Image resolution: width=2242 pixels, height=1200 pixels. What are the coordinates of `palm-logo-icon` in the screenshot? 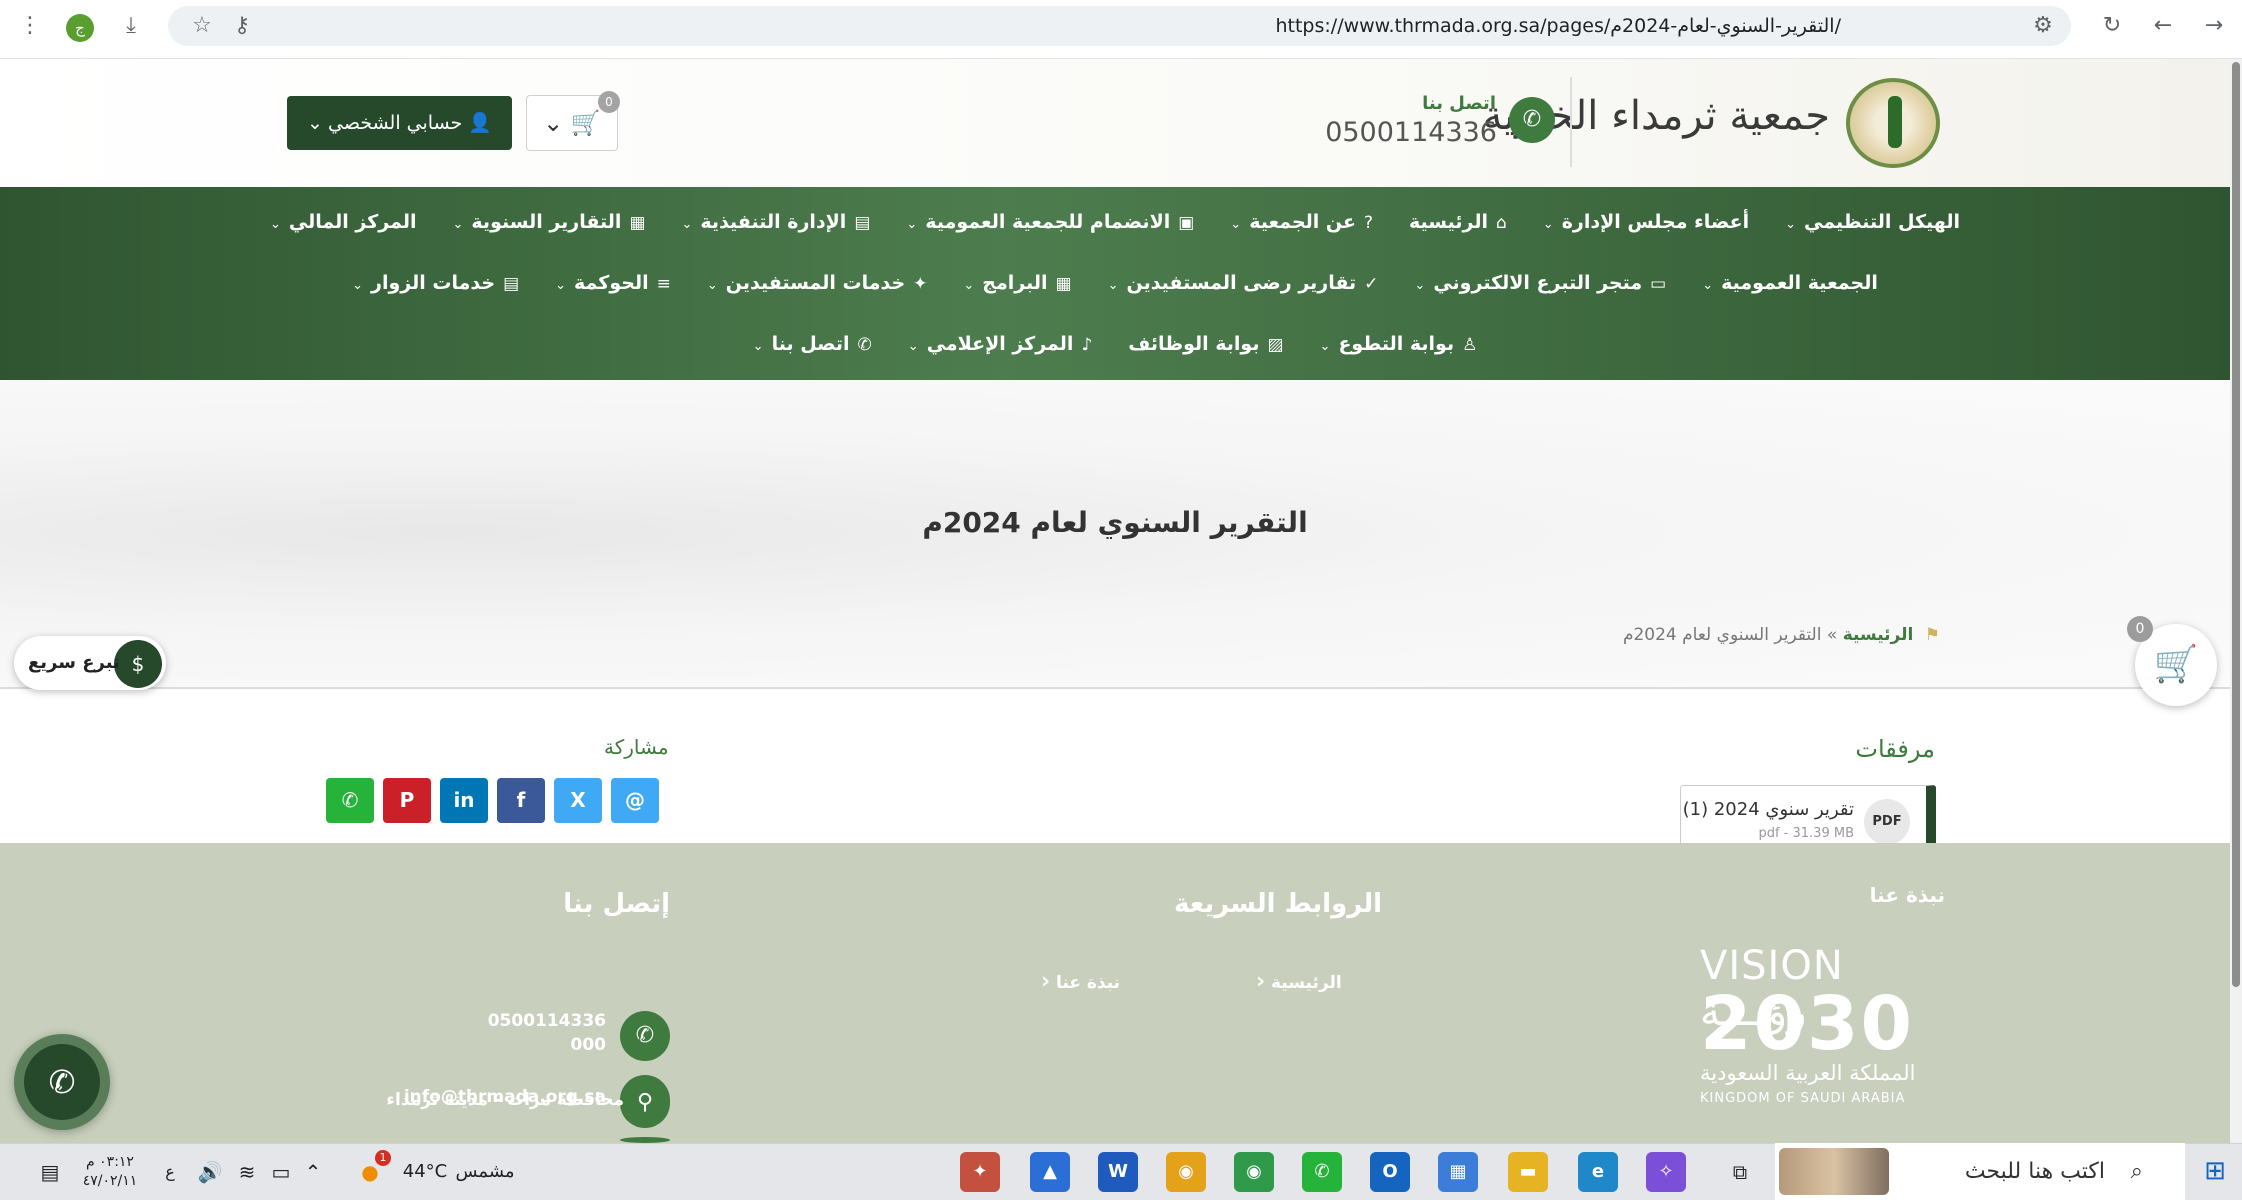 It's located at (1893, 123).